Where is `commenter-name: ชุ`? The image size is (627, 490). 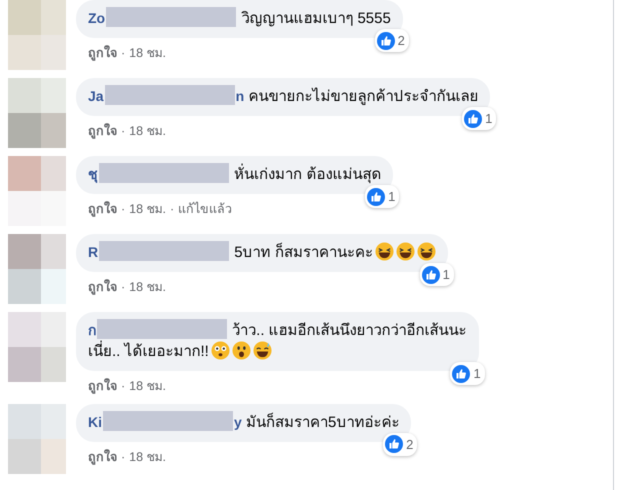 commenter-name: ชุ is located at coordinates (93, 174).